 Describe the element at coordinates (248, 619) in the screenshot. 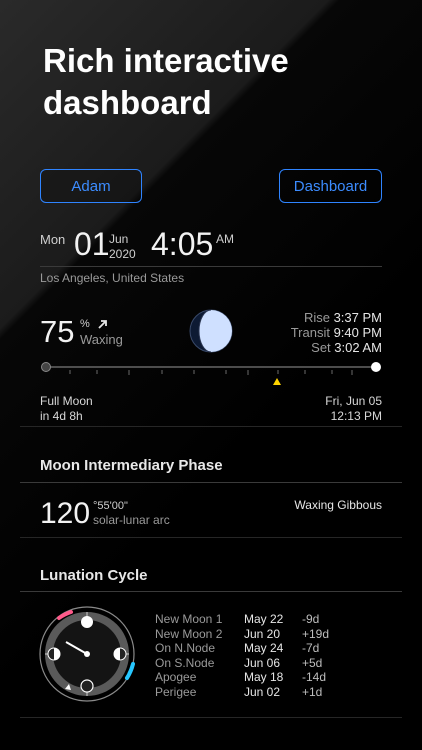

I see `list-item: New Moon 1 May 22 -9d` at that location.